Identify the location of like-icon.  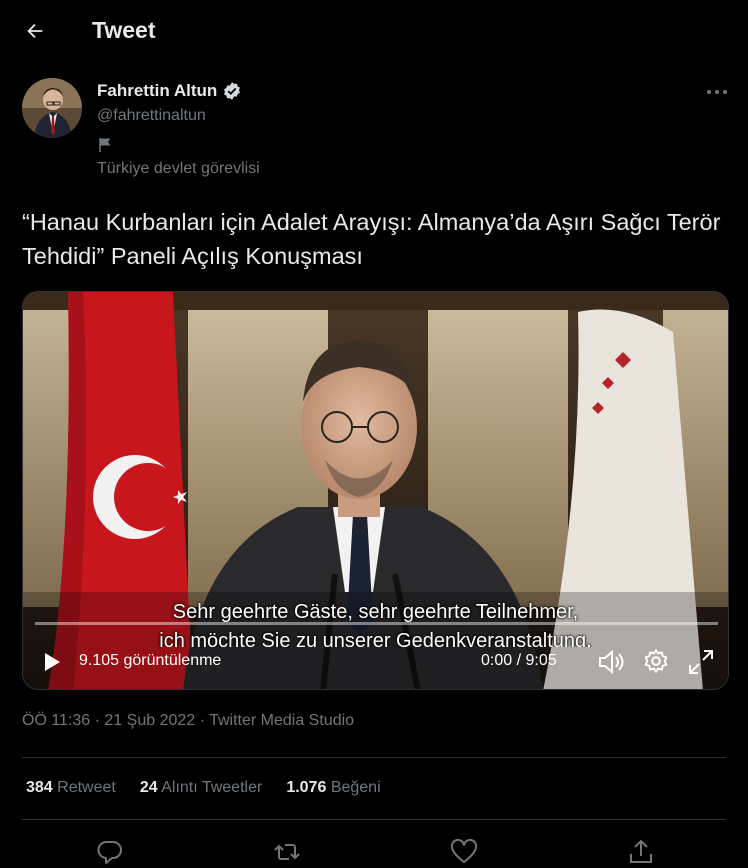
(464, 852).